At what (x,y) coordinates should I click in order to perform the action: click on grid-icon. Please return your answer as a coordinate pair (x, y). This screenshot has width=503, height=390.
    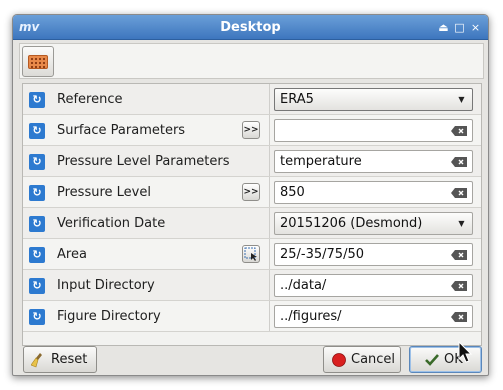
    Looking at the image, I should click on (38, 62).